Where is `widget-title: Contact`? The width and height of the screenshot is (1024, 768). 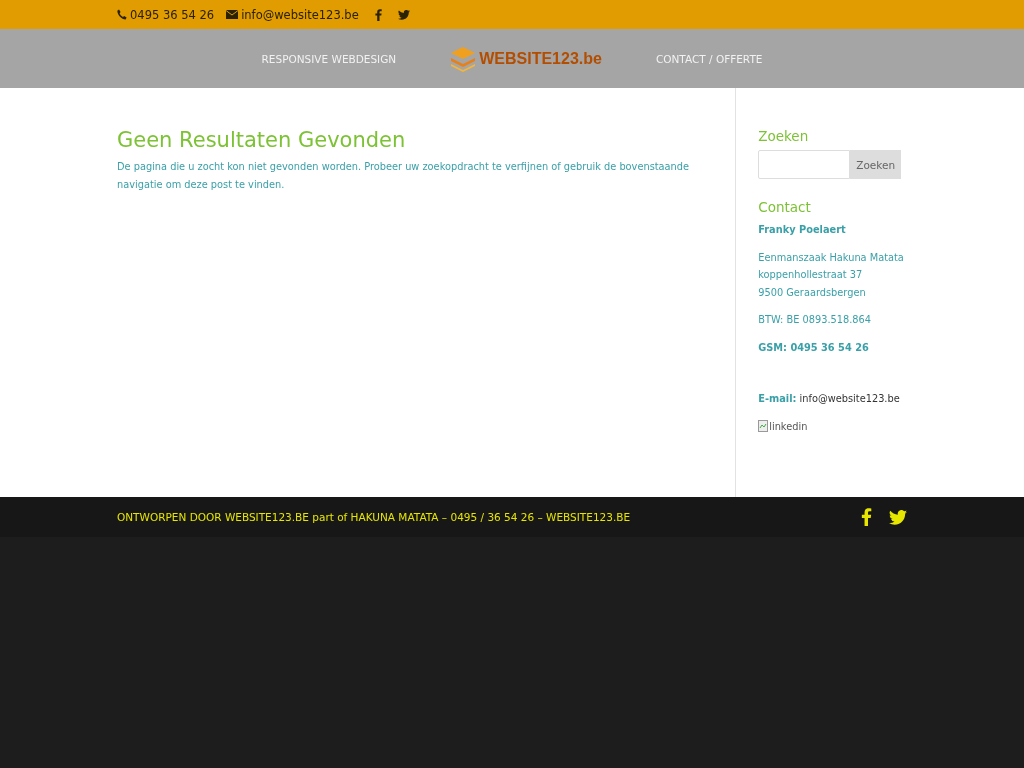
widget-title: Contact is located at coordinates (785, 207).